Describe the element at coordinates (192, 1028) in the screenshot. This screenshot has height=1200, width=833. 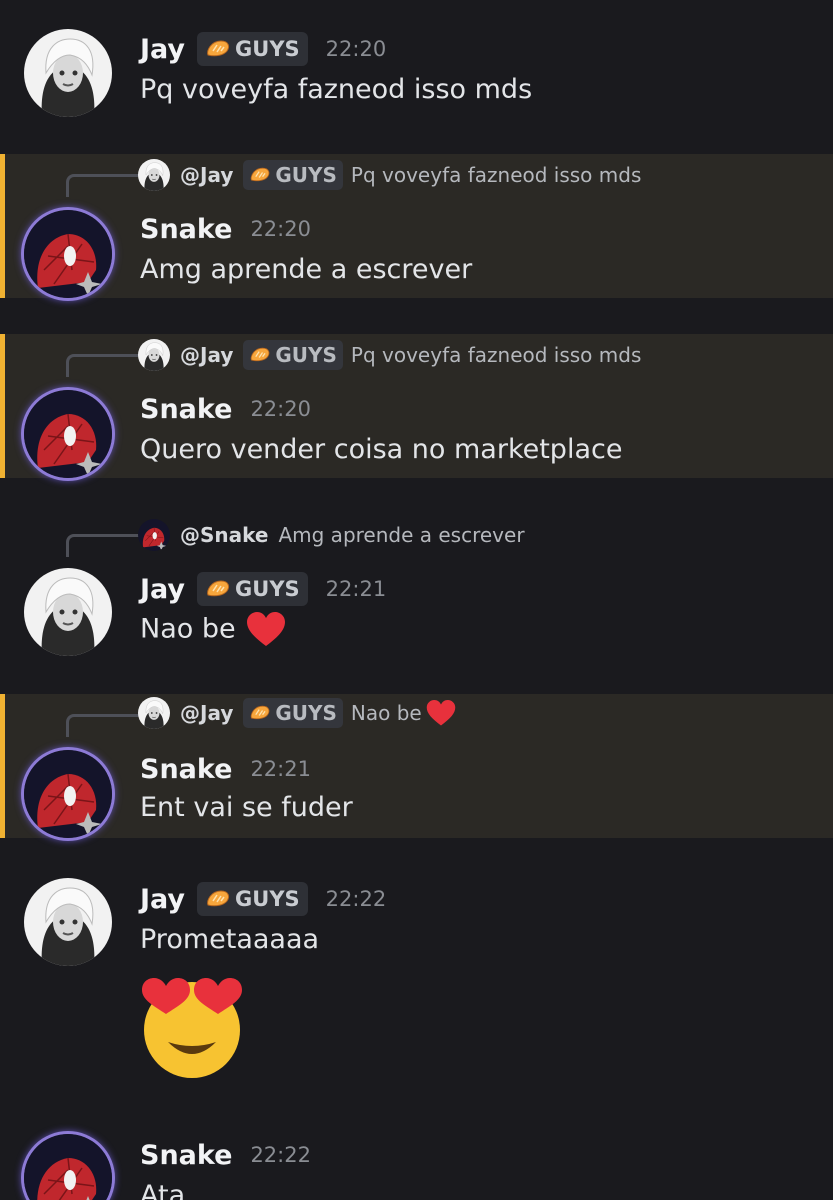
I see `heart-eyes-emoji` at that location.